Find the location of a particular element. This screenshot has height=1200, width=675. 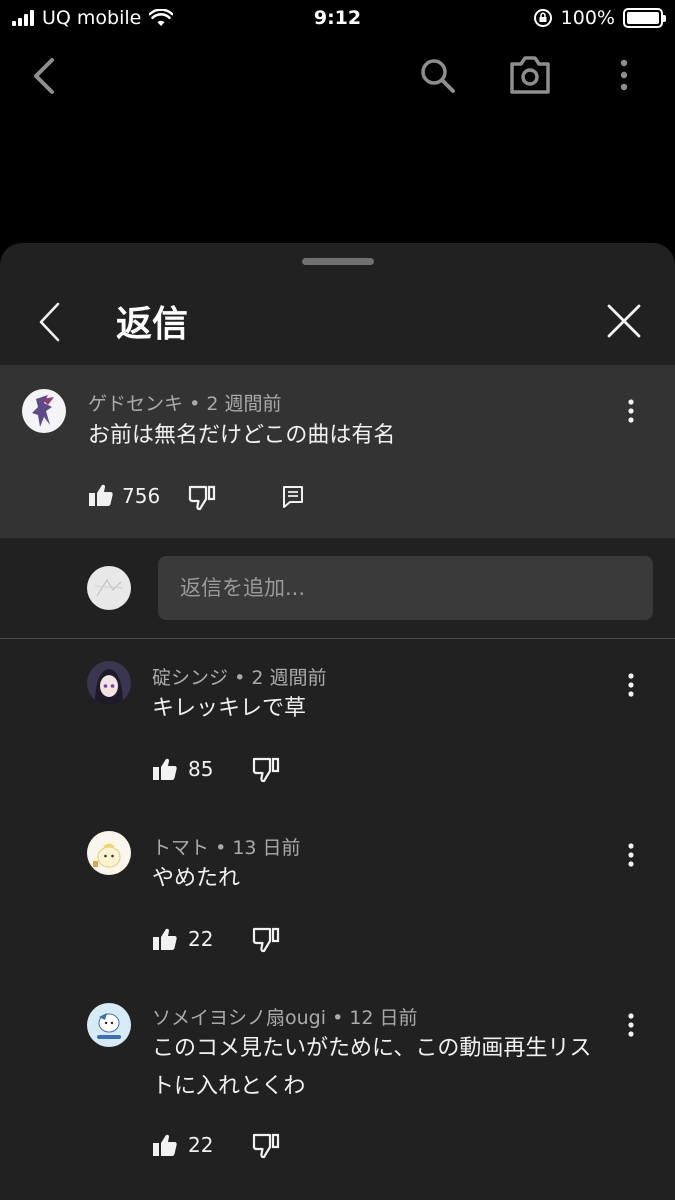

like-count: 756 is located at coordinates (141, 496).